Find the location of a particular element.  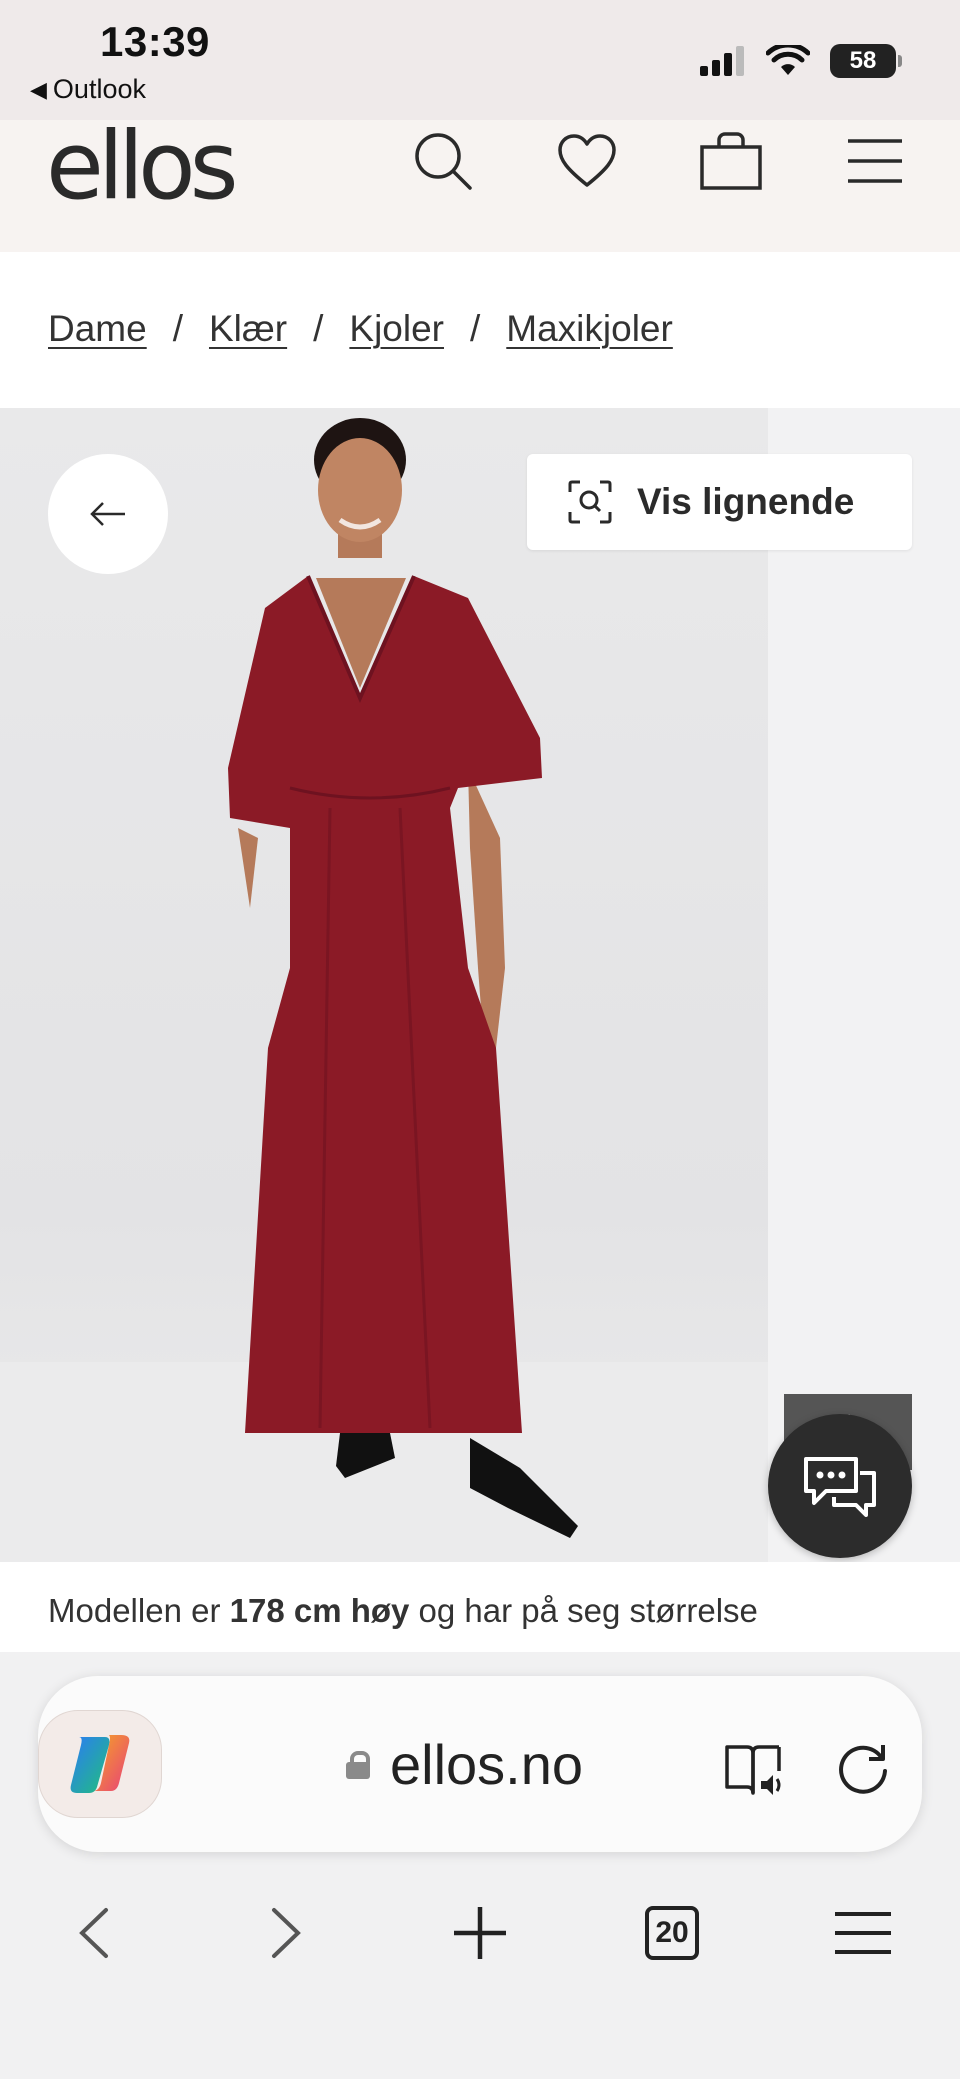

signal-icon is located at coordinates (722, 61).